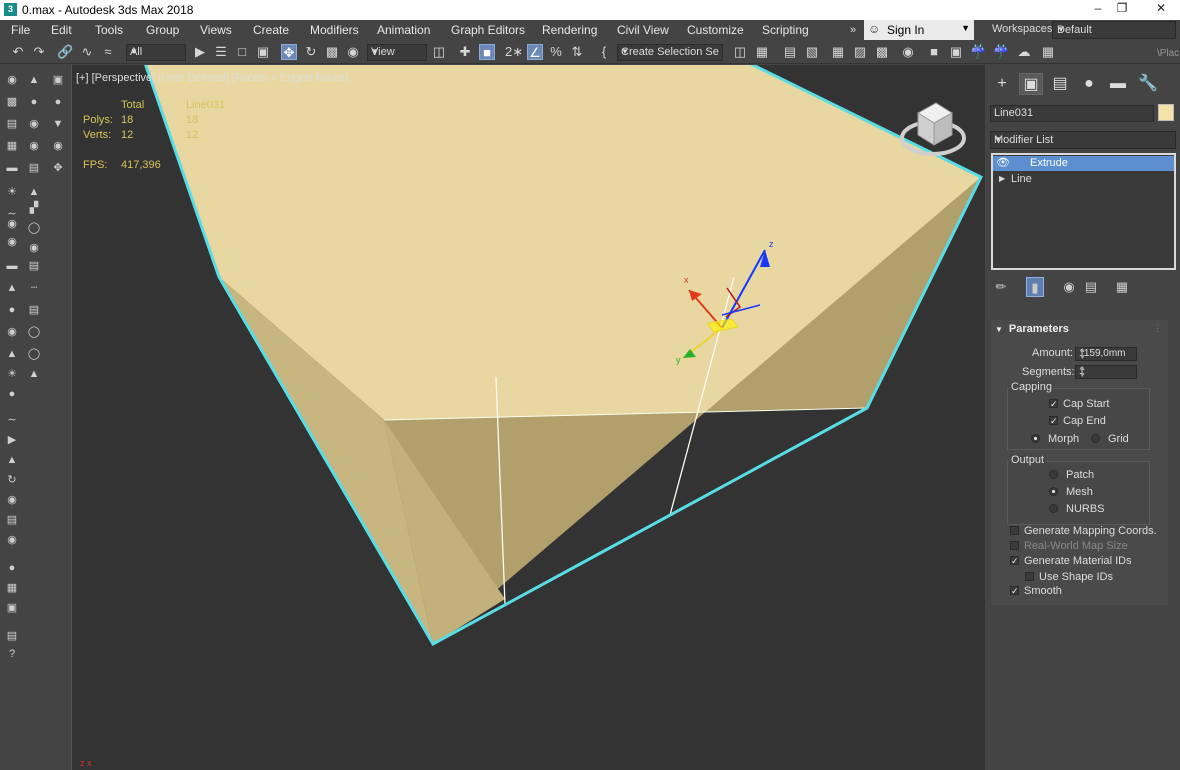 This screenshot has height=770, width=1180. Describe the element at coordinates (61, 30) in the screenshot. I see `menu-edit: Edit` at that location.